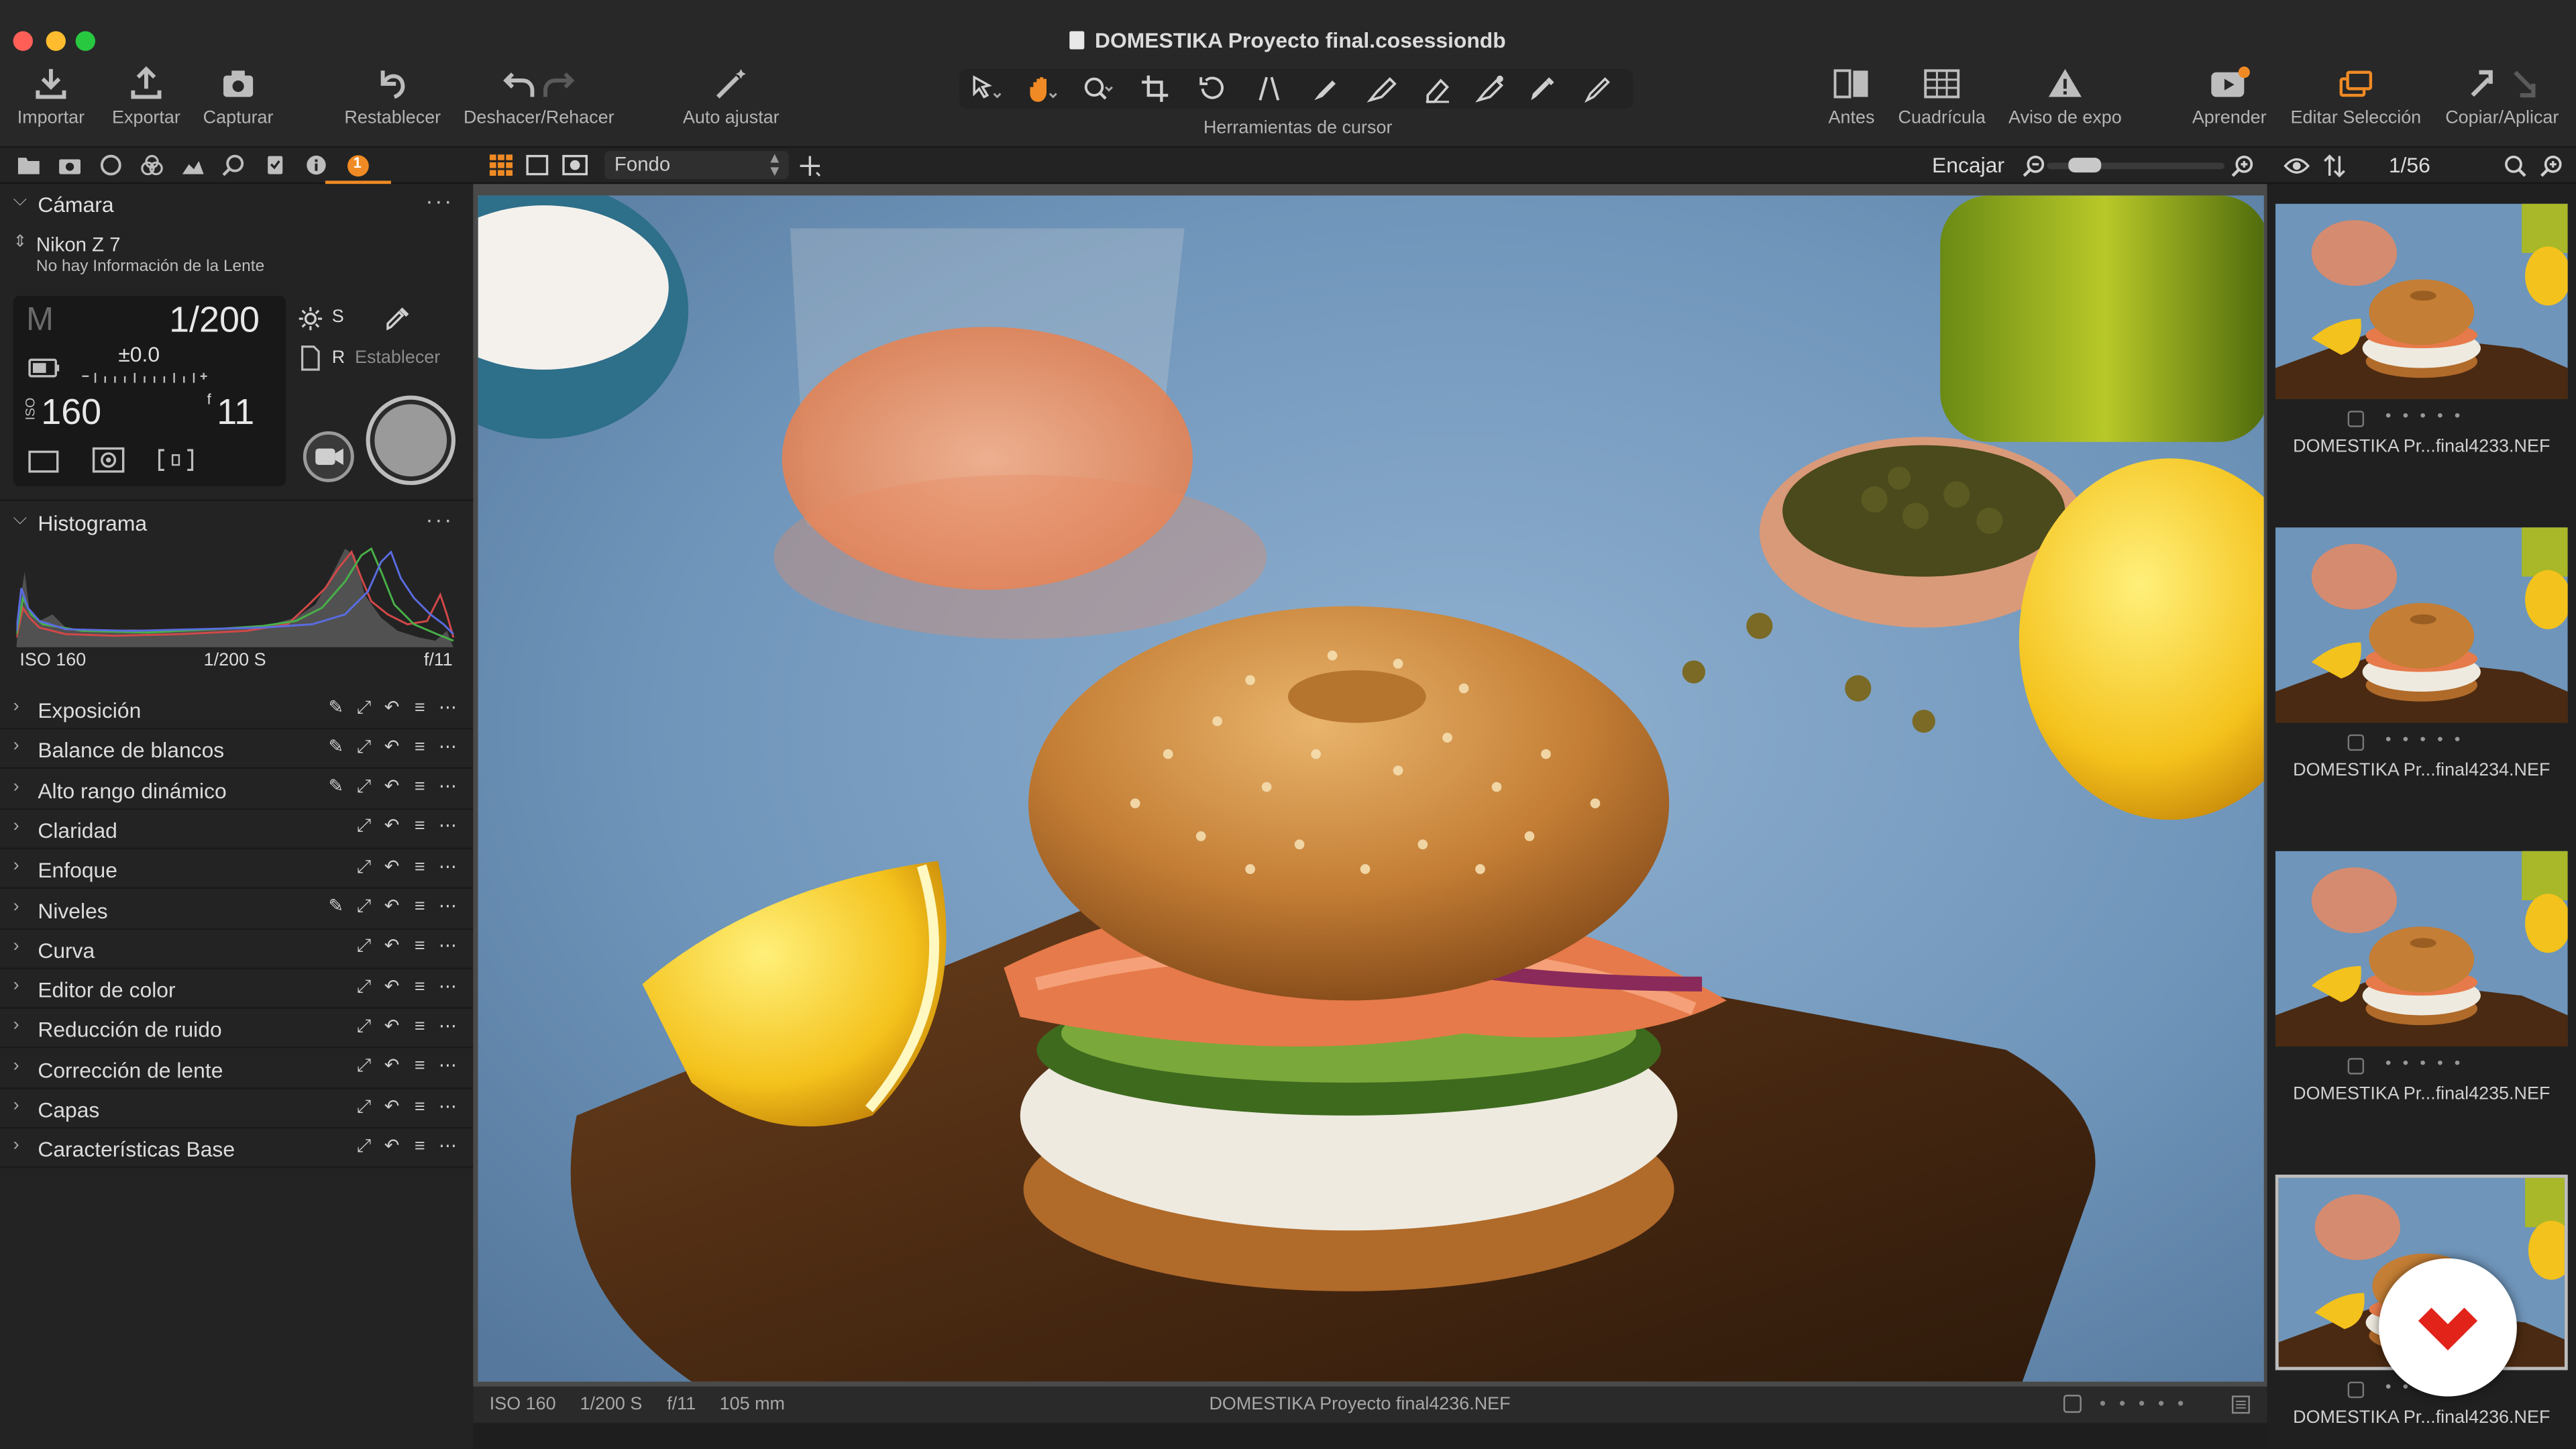  Describe the element at coordinates (237, 829) in the screenshot. I see `tool-row: › Claridad ⤢ ↶ ≡ ⋯` at that location.